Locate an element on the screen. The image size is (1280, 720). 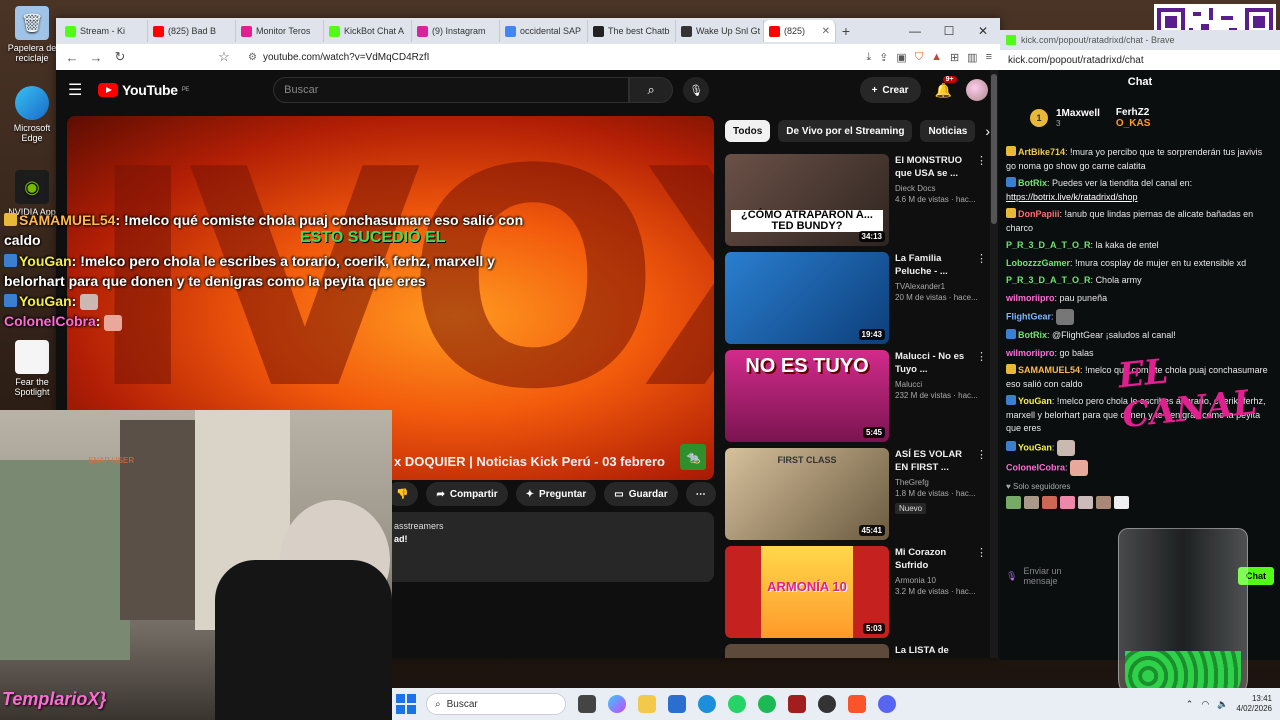
chat-link: https://botrix.live/k/ratadrixd/shop is located at coordinates (1072, 197).